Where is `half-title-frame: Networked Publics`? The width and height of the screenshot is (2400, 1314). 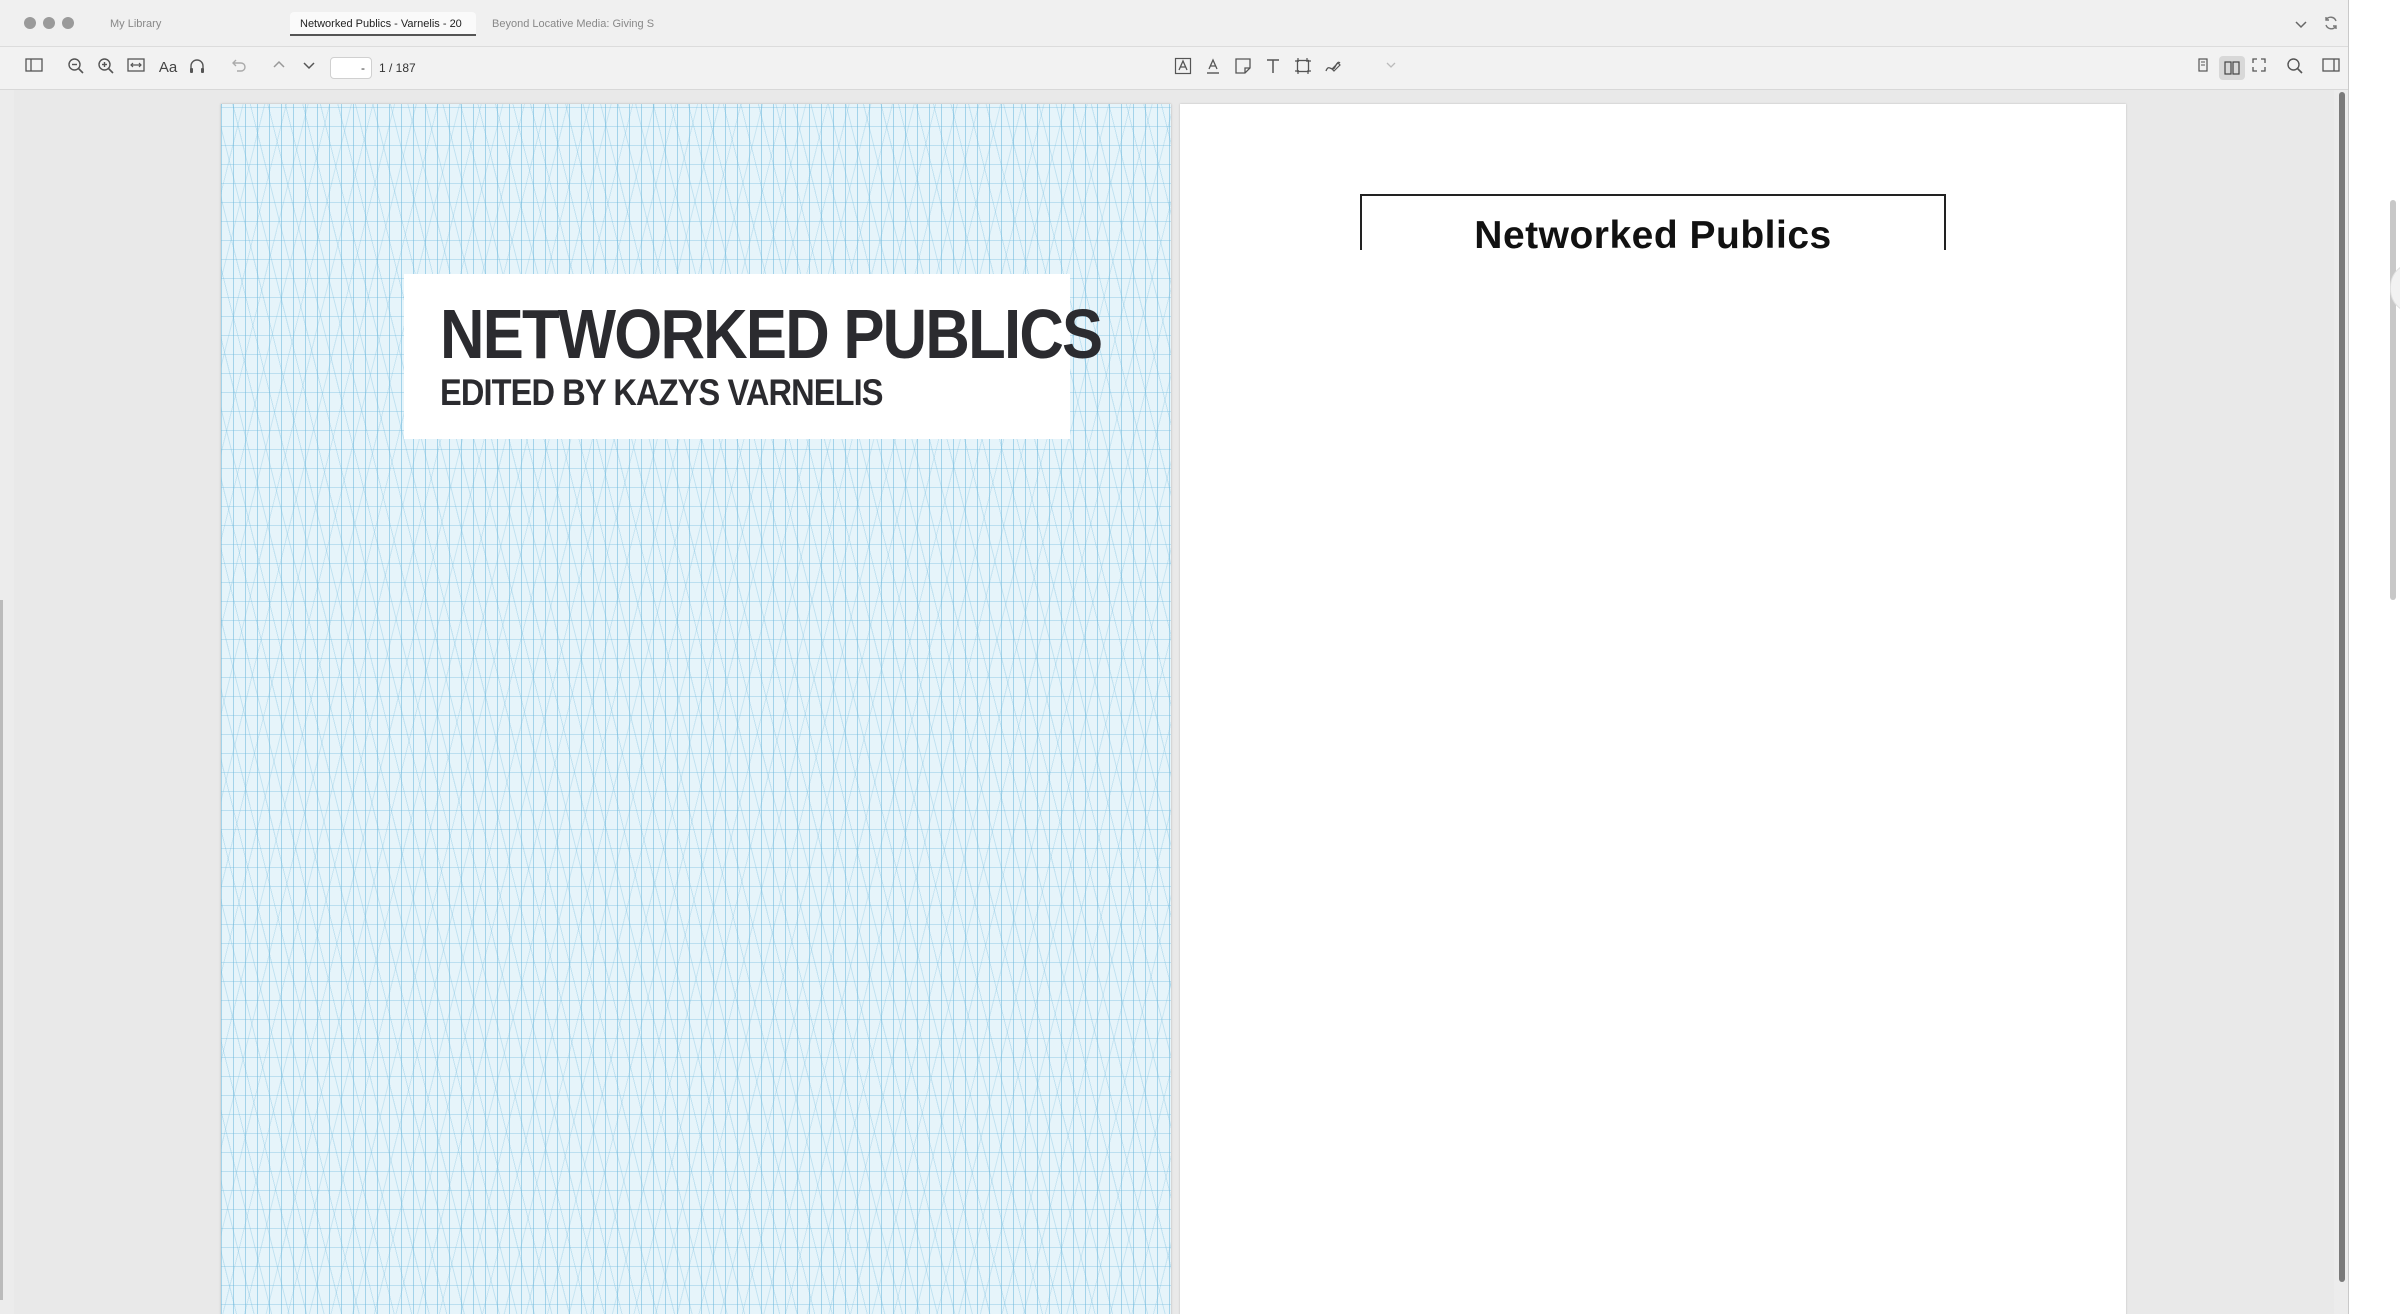
half-title-frame: Networked Publics is located at coordinates (1653, 225).